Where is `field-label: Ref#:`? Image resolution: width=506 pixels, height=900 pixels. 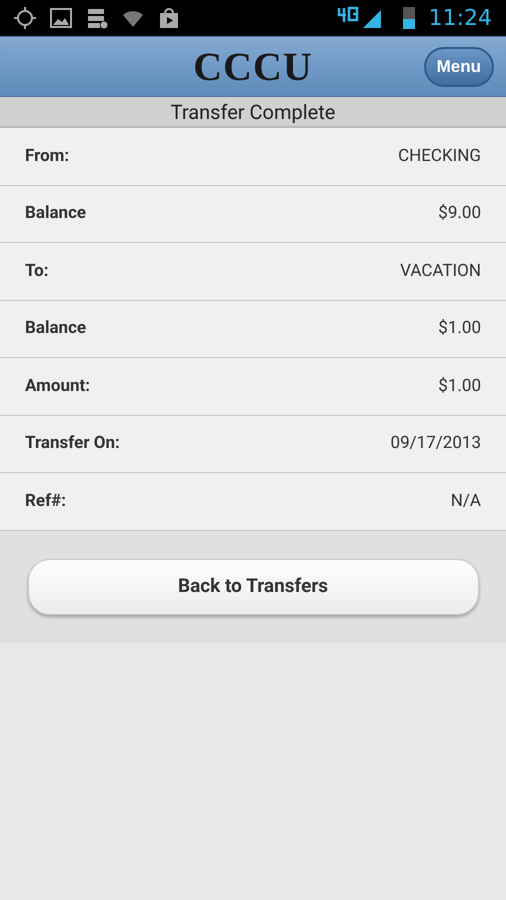 field-label: Ref#: is located at coordinates (45, 501).